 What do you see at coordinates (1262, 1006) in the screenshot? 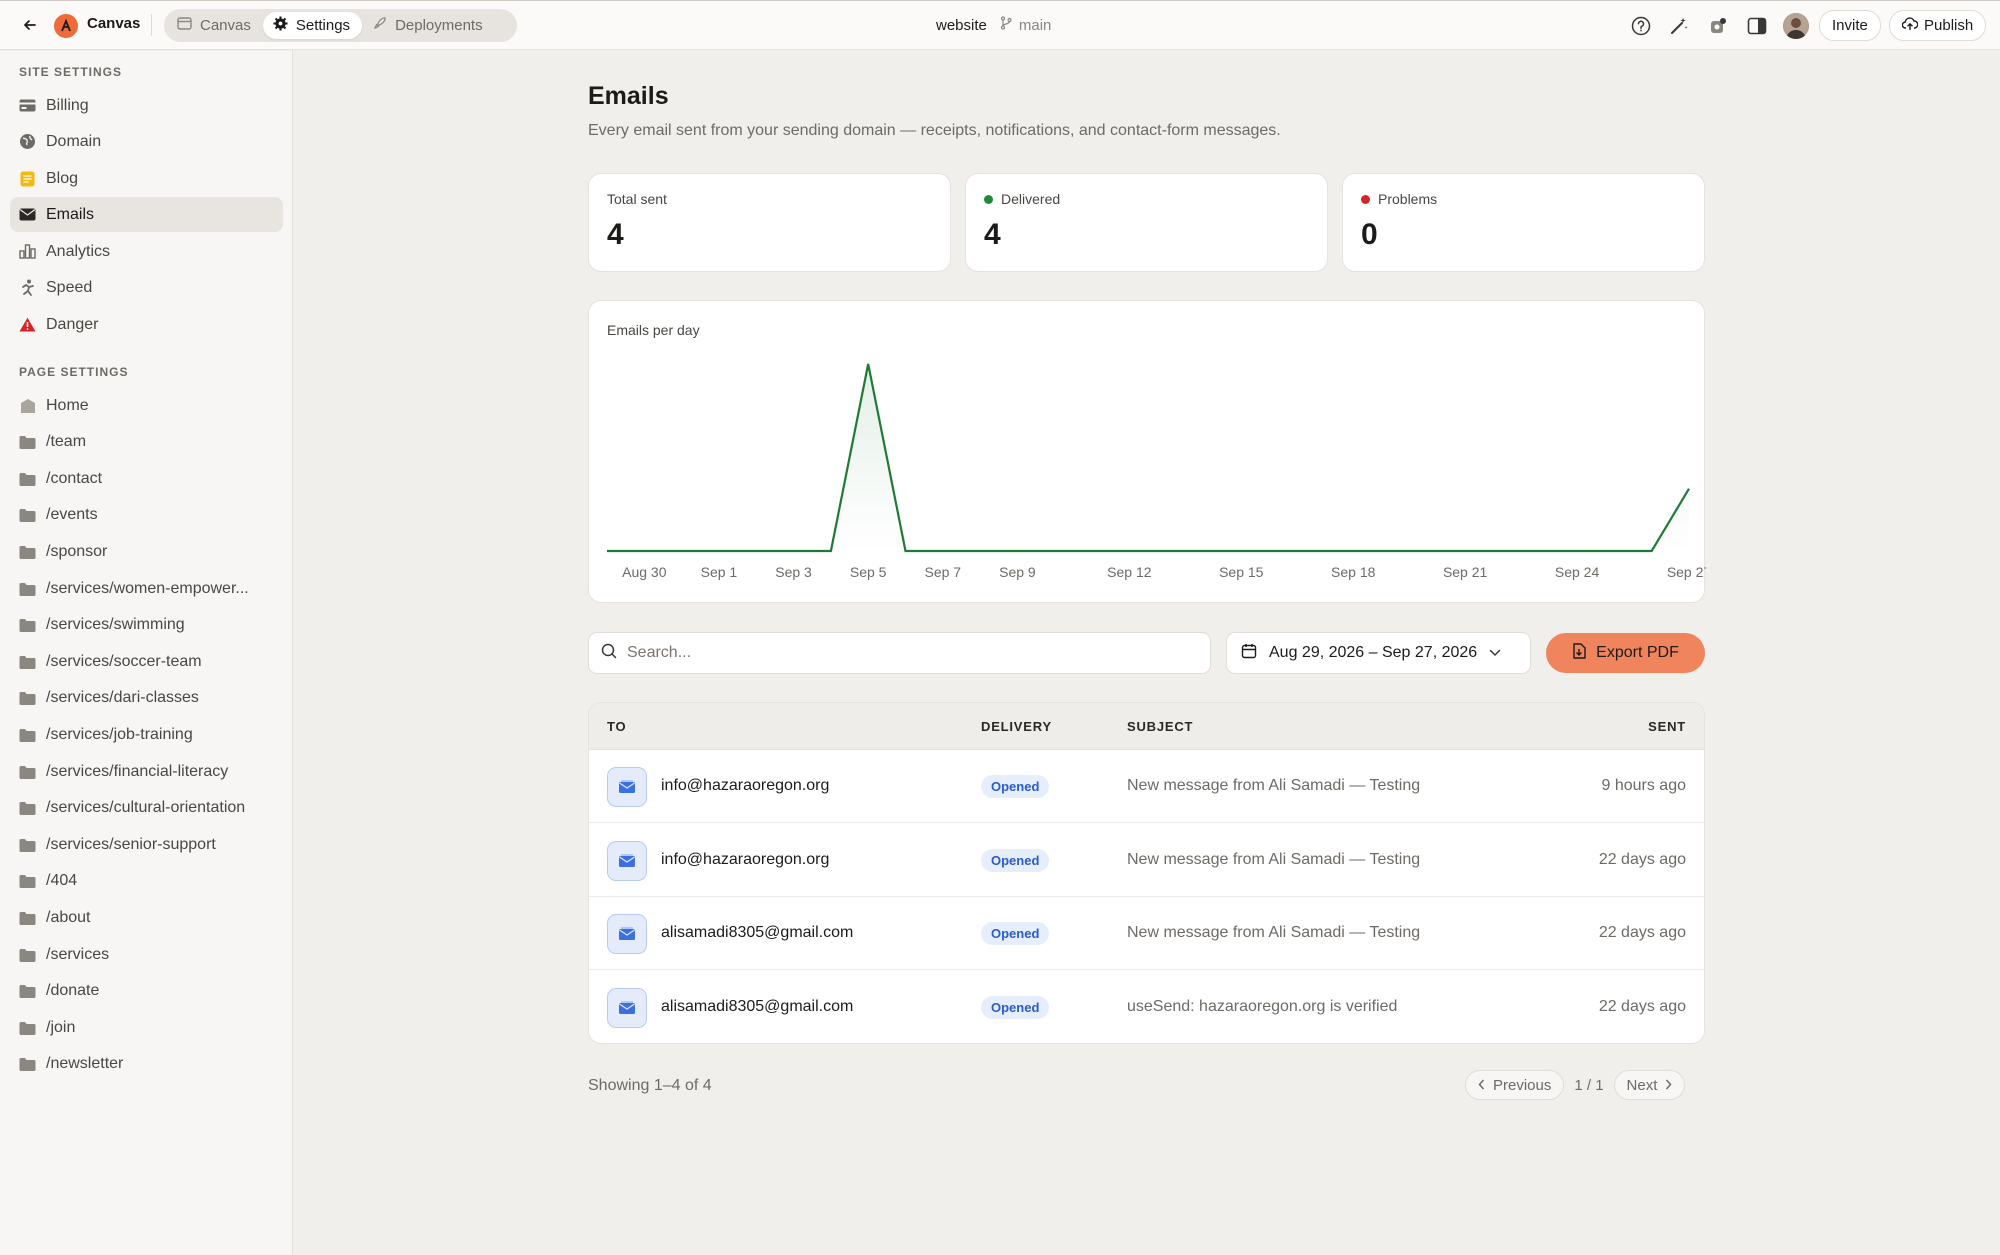
I see `subject: useSend: hazaraoregon.org is verified` at bounding box center [1262, 1006].